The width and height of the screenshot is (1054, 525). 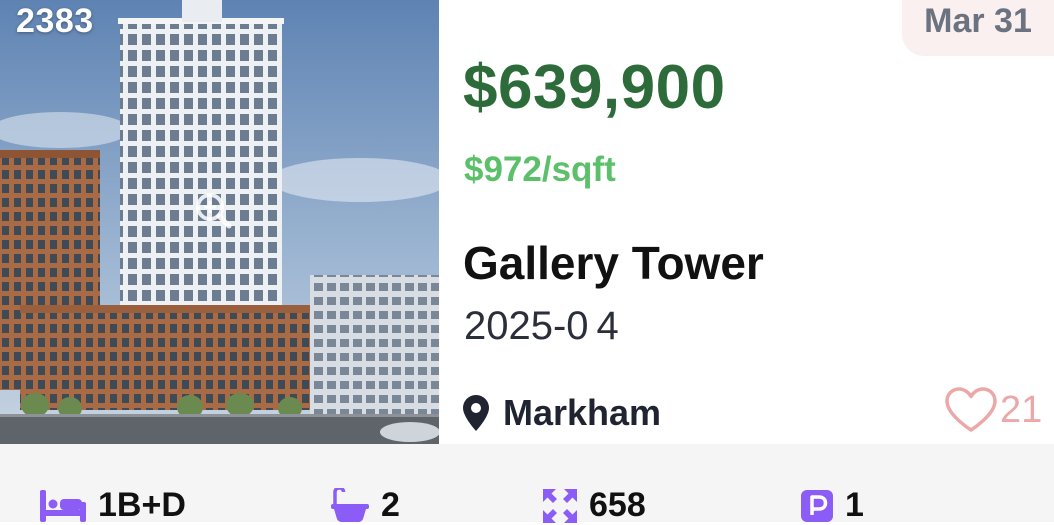 I want to click on spec-size: 658, so click(x=594, y=505).